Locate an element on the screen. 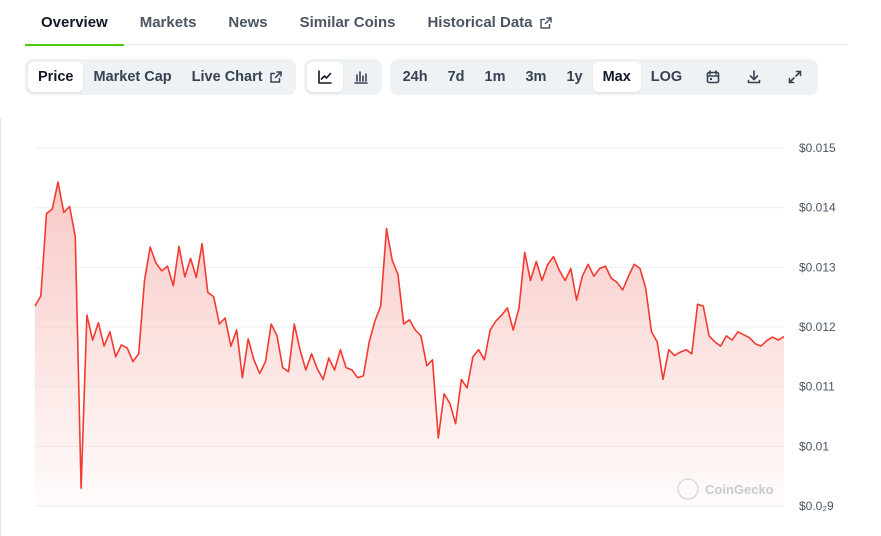  range-group: 24h 7d 1m 3m 1y Max LOG is located at coordinates (604, 77).